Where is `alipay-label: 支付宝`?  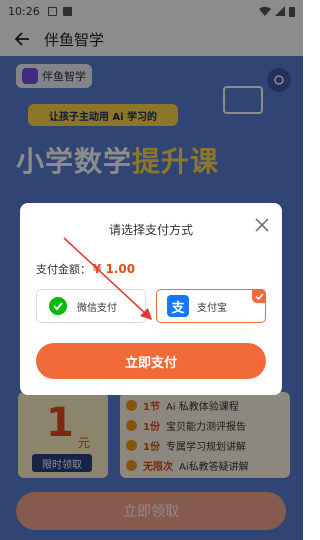 alipay-label: 支付宝 is located at coordinates (212, 308).